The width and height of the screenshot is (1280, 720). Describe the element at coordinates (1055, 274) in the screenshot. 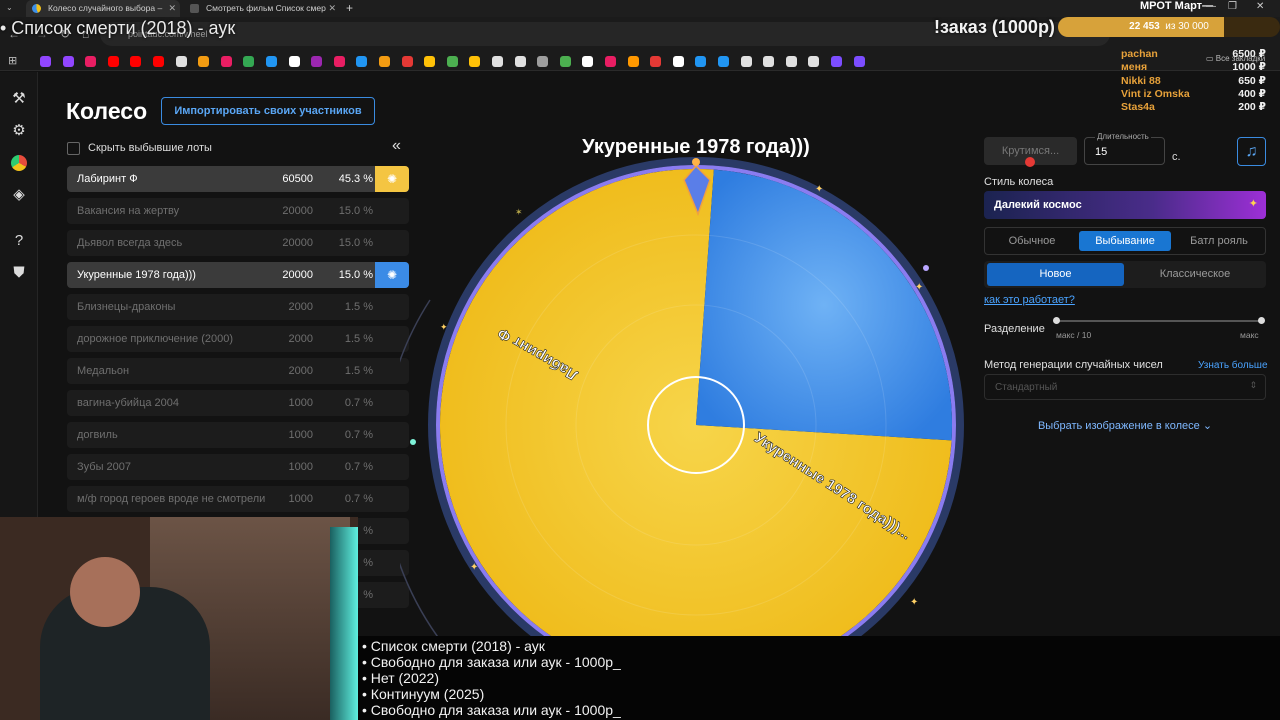

I see `sub-tab: Новое` at that location.